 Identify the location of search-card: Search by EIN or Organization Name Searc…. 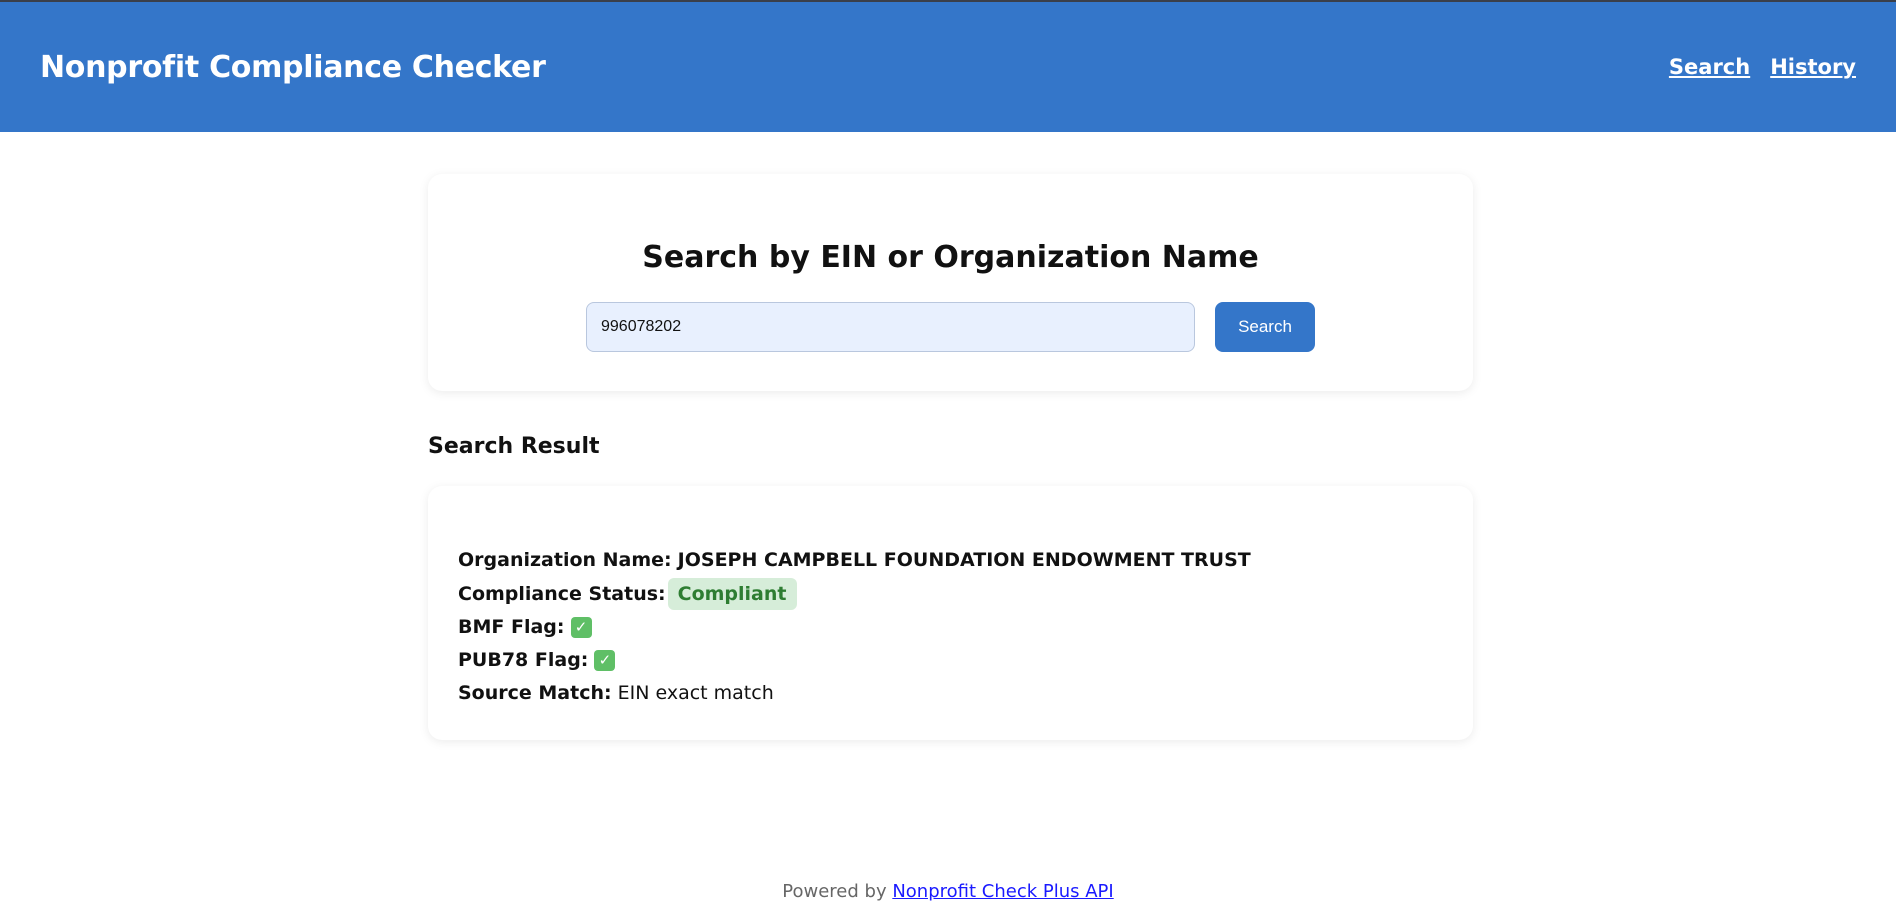
(950, 282).